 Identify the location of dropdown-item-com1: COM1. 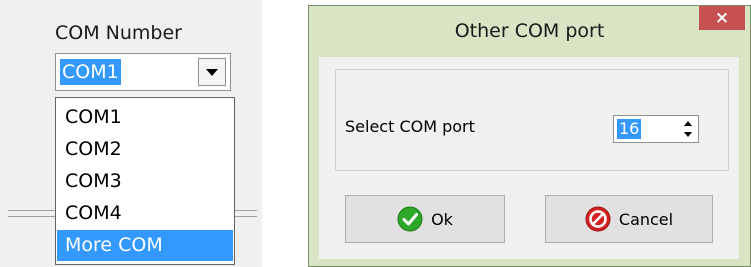
(145, 117).